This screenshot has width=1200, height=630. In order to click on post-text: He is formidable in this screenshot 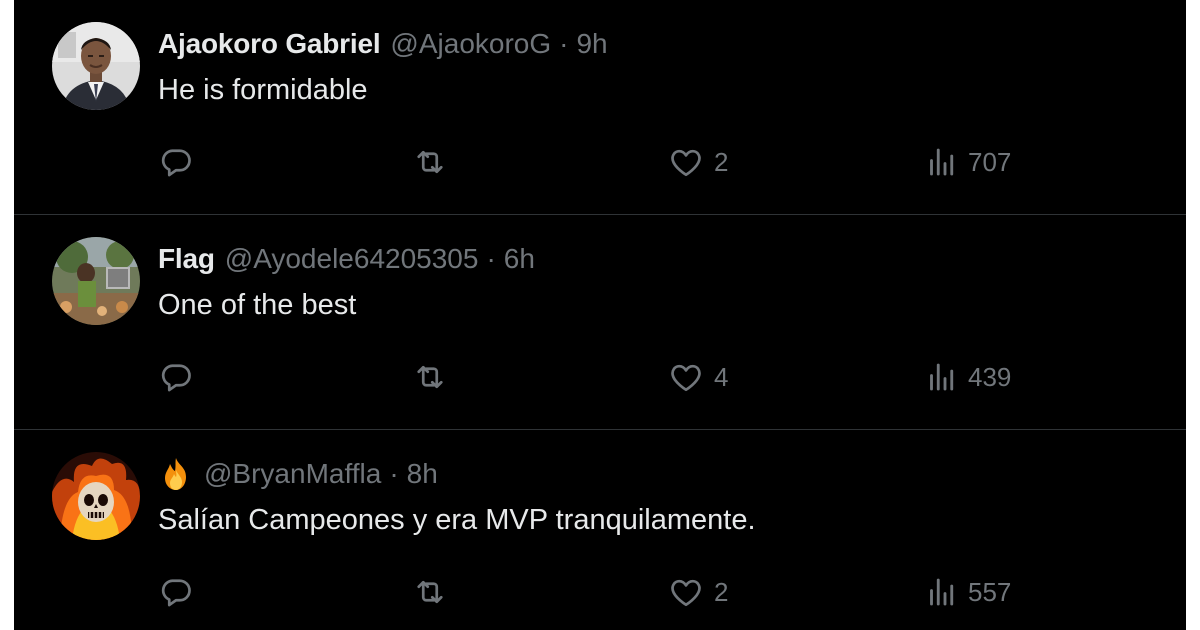, I will do `click(263, 90)`.